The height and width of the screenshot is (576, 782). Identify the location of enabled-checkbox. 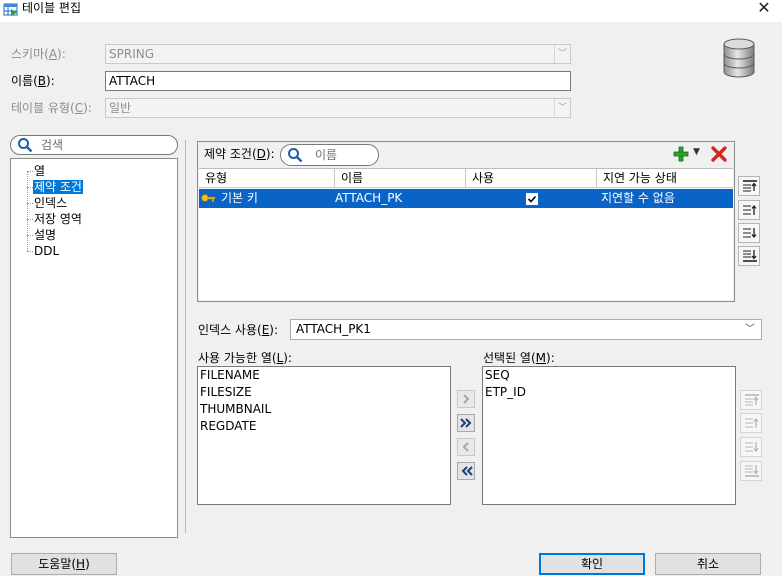
(532, 199).